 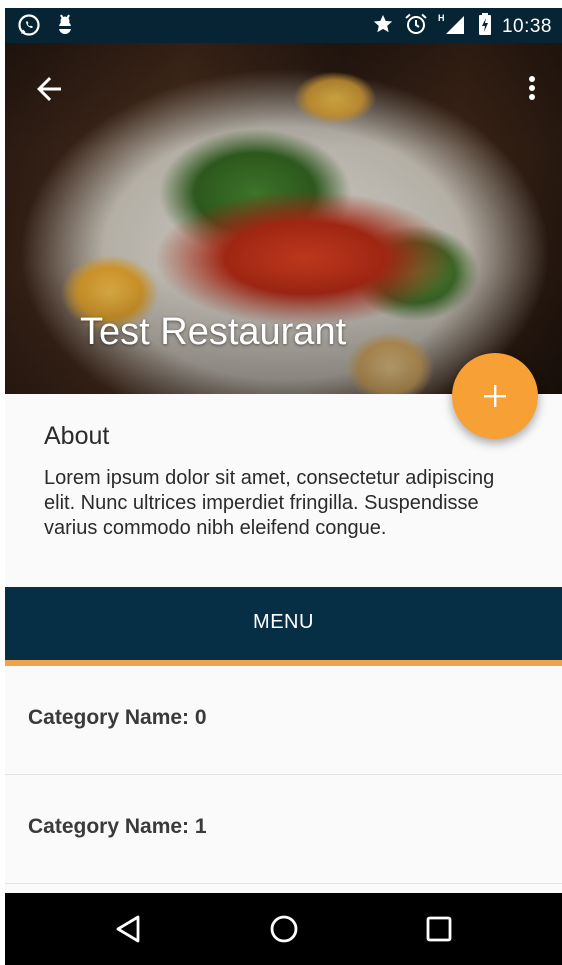 I want to click on overflow-menu-button, so click(x=532, y=89).